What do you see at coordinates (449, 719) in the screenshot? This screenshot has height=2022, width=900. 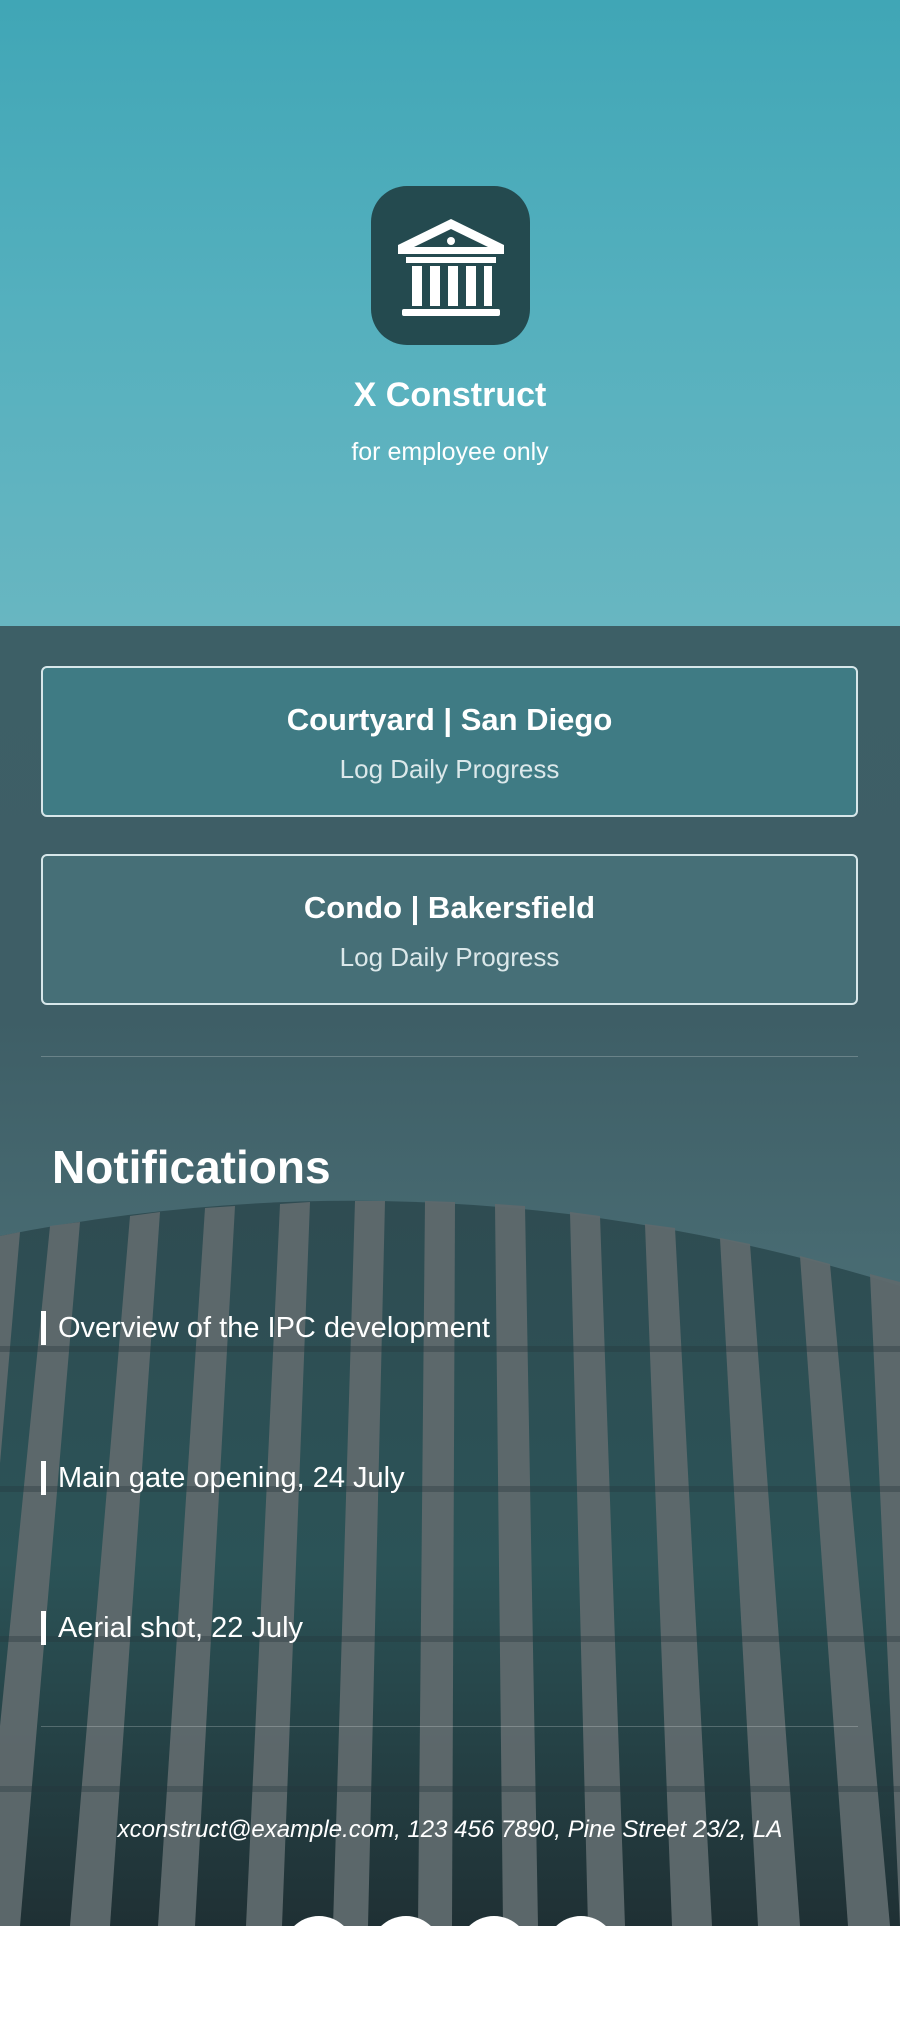 I see `project-title: Courtyard | San Diego` at bounding box center [449, 719].